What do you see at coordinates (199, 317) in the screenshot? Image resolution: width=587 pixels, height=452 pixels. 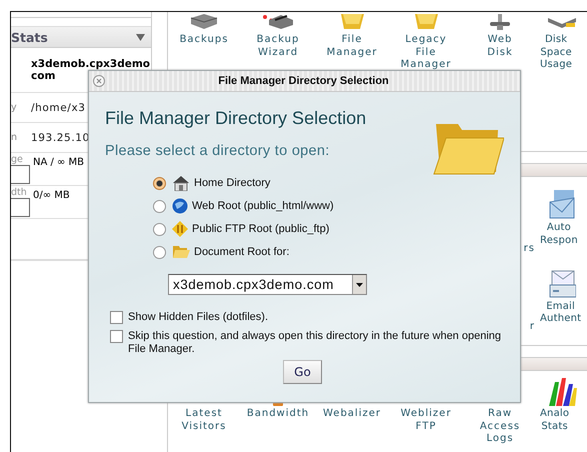 I see `checkbox-label: Show Hidden Files (dotfiles).` at bounding box center [199, 317].